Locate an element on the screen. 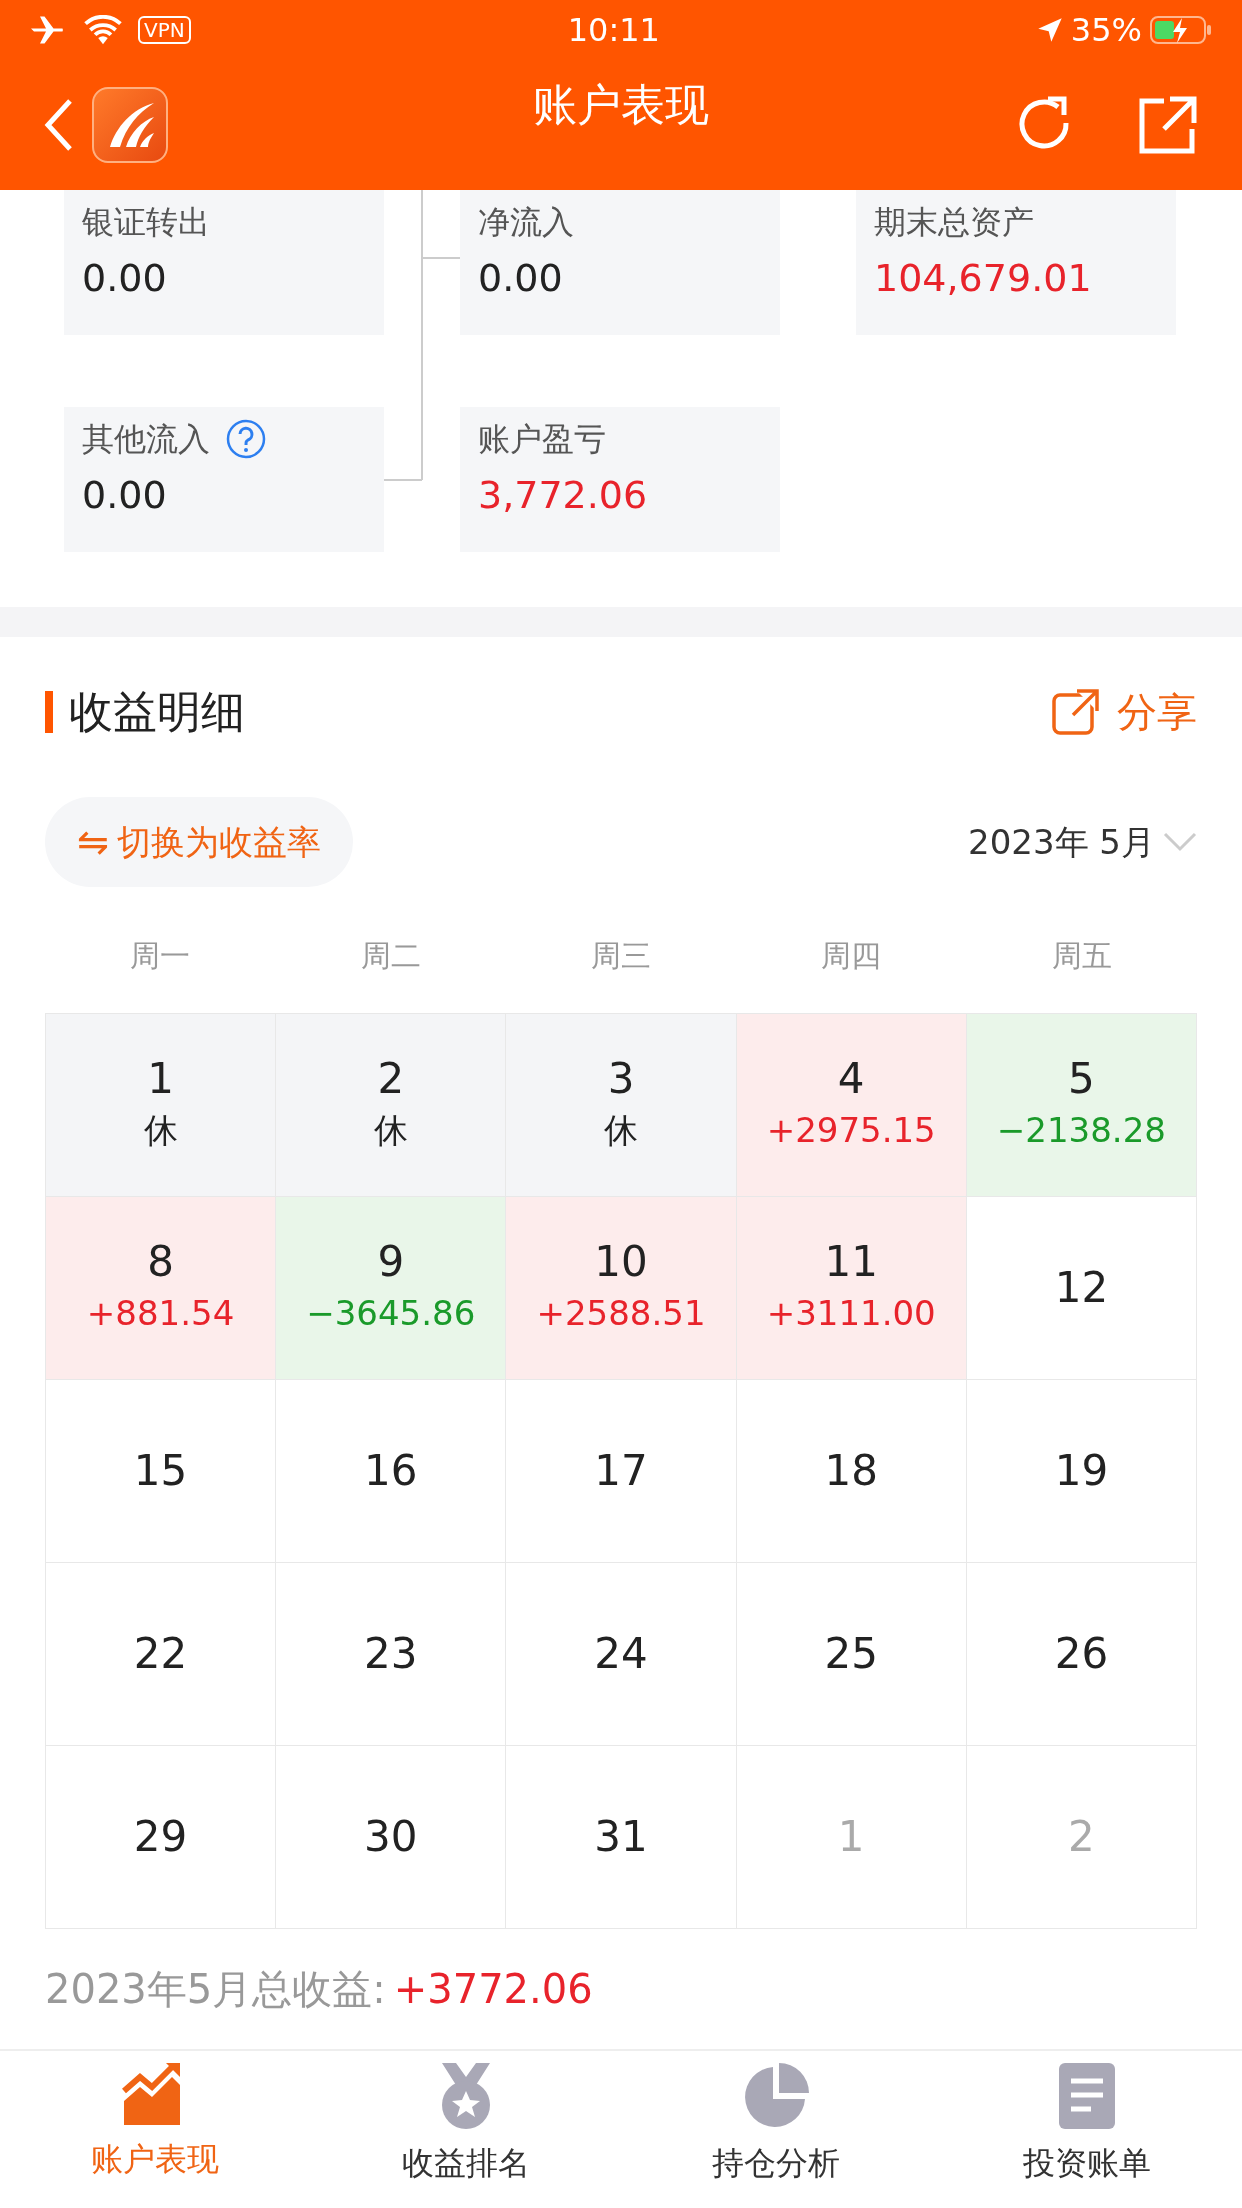  calendar-day: 16 is located at coordinates (391, 1471).